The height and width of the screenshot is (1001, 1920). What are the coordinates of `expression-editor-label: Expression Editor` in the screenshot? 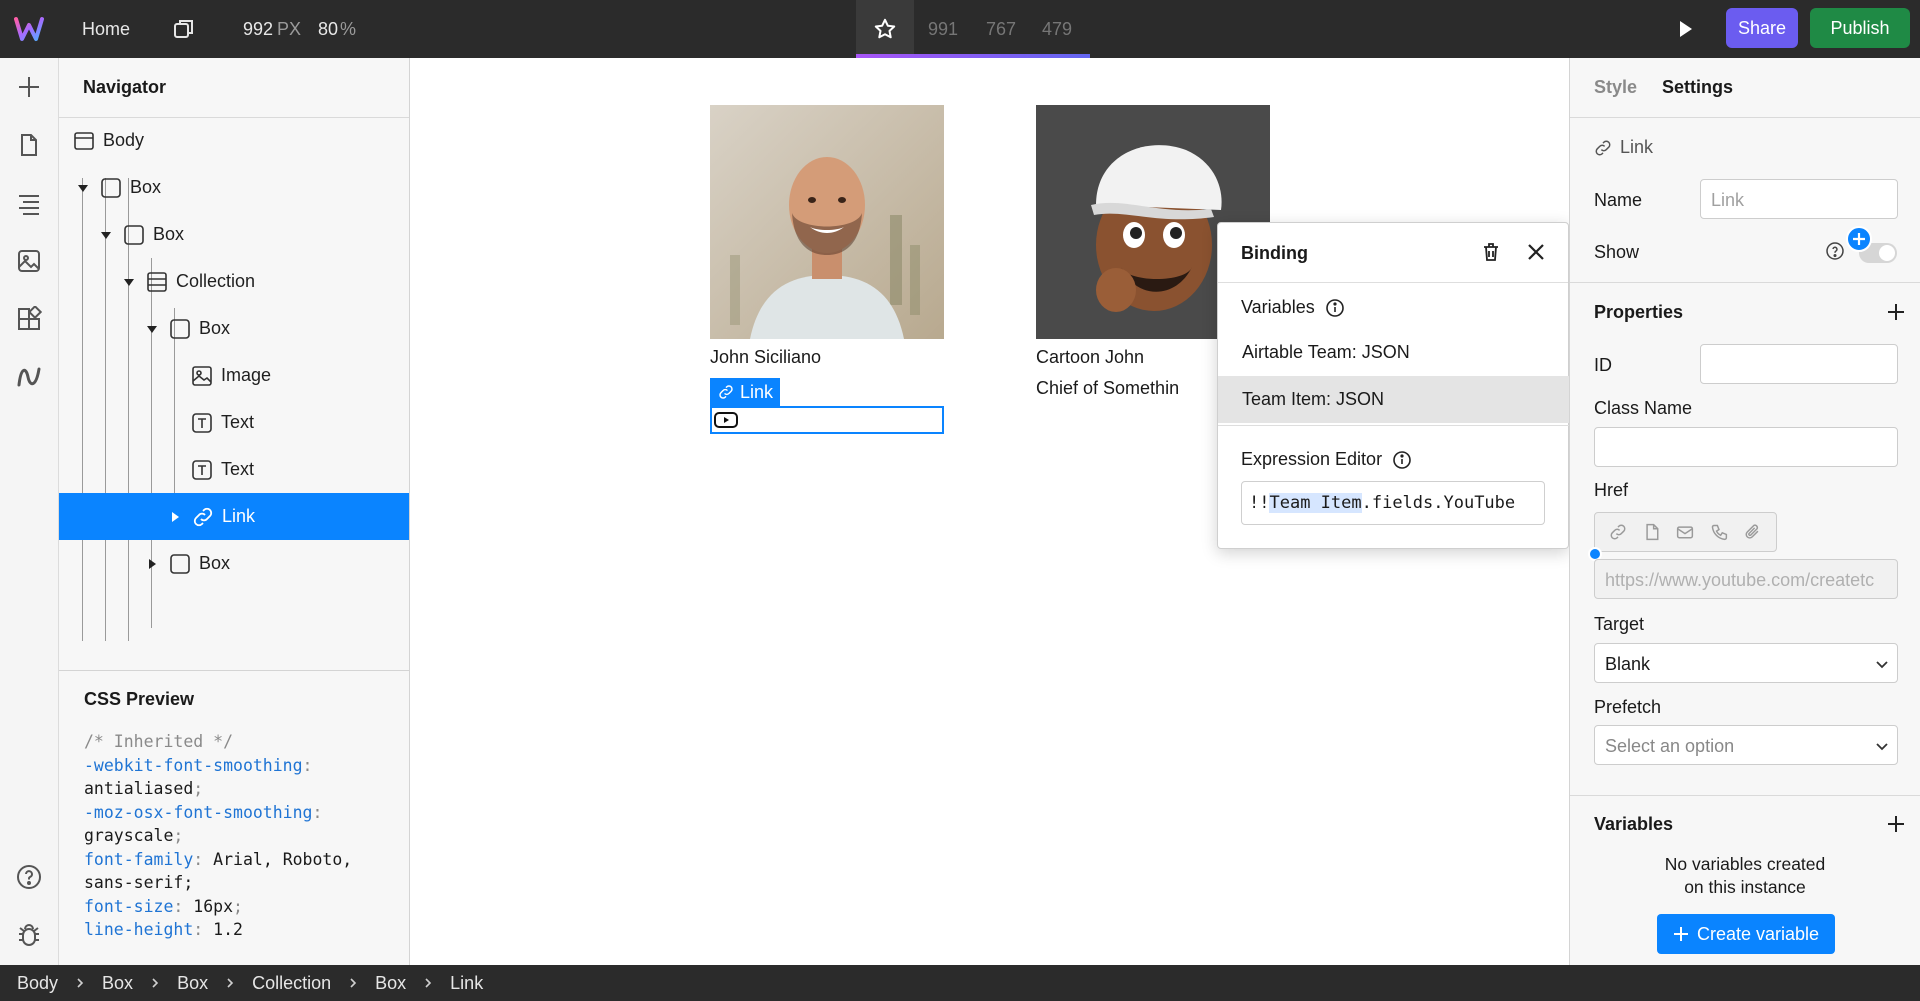 It's located at (1312, 459).